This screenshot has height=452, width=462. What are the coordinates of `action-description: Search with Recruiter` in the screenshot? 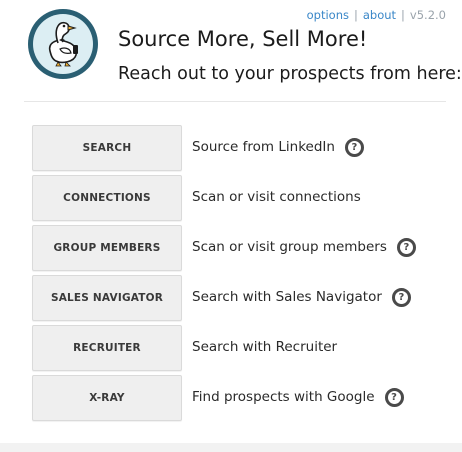 It's located at (264, 347).